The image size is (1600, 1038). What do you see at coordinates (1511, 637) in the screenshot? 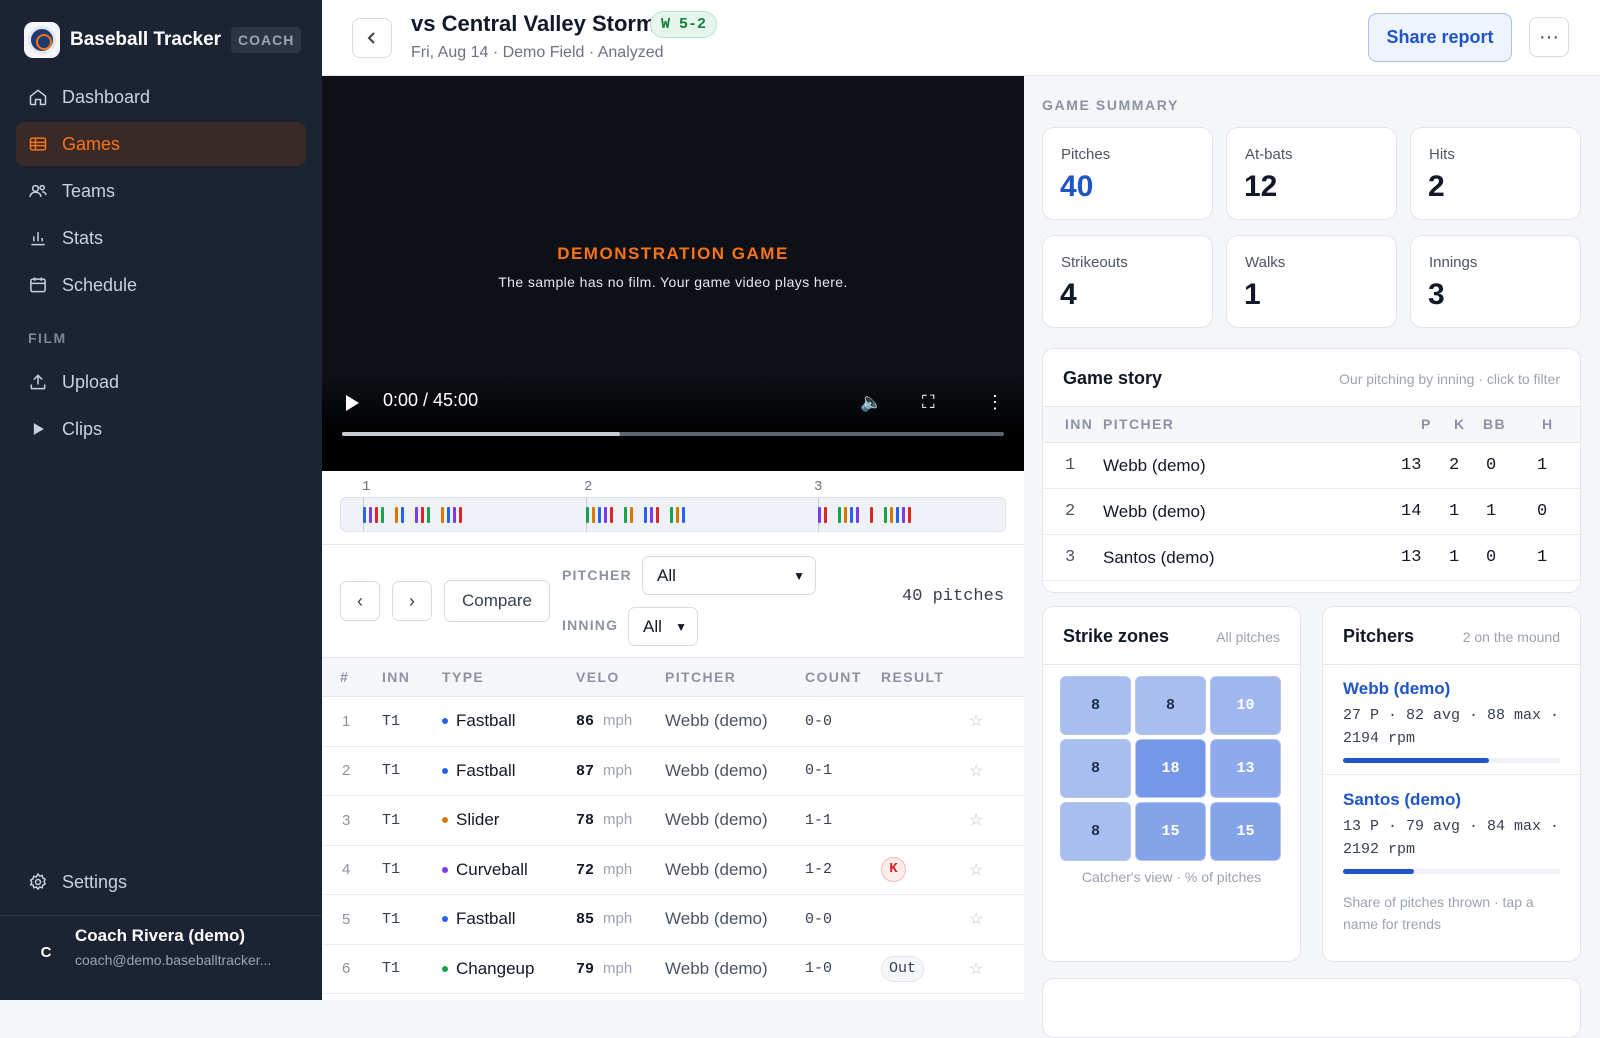
I see `card-hint: 2 on the mound` at bounding box center [1511, 637].